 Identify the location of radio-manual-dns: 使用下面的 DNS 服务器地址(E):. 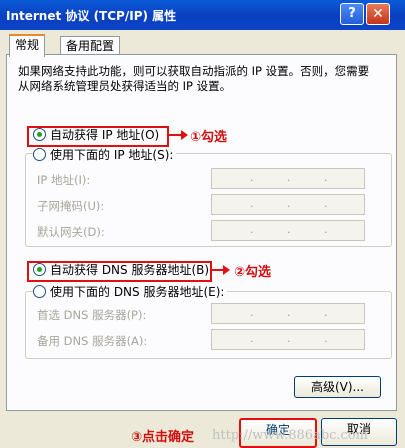
(130, 292).